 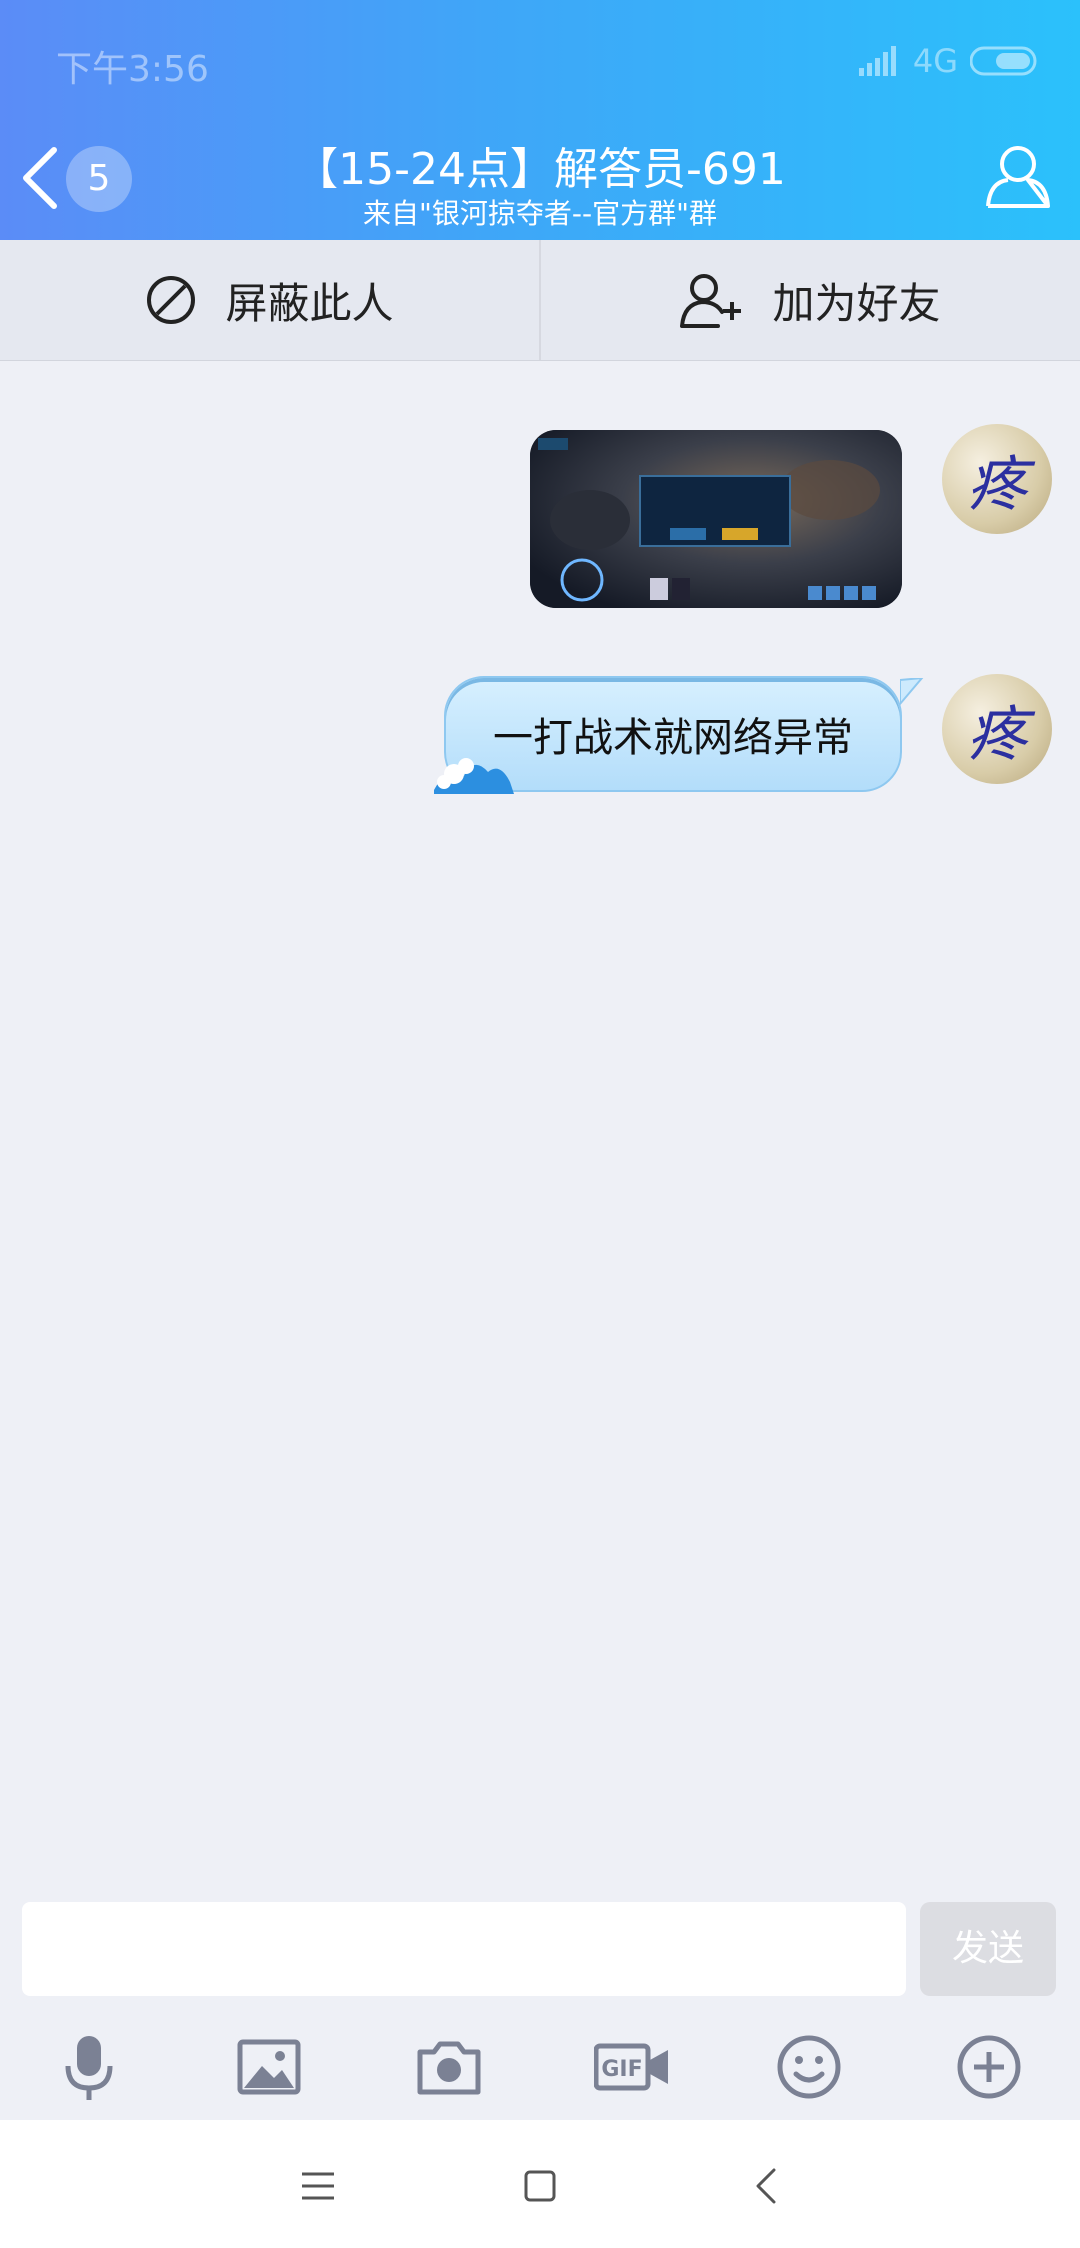 I want to click on block-user-button: 屏蔽此人, so click(x=269, y=300).